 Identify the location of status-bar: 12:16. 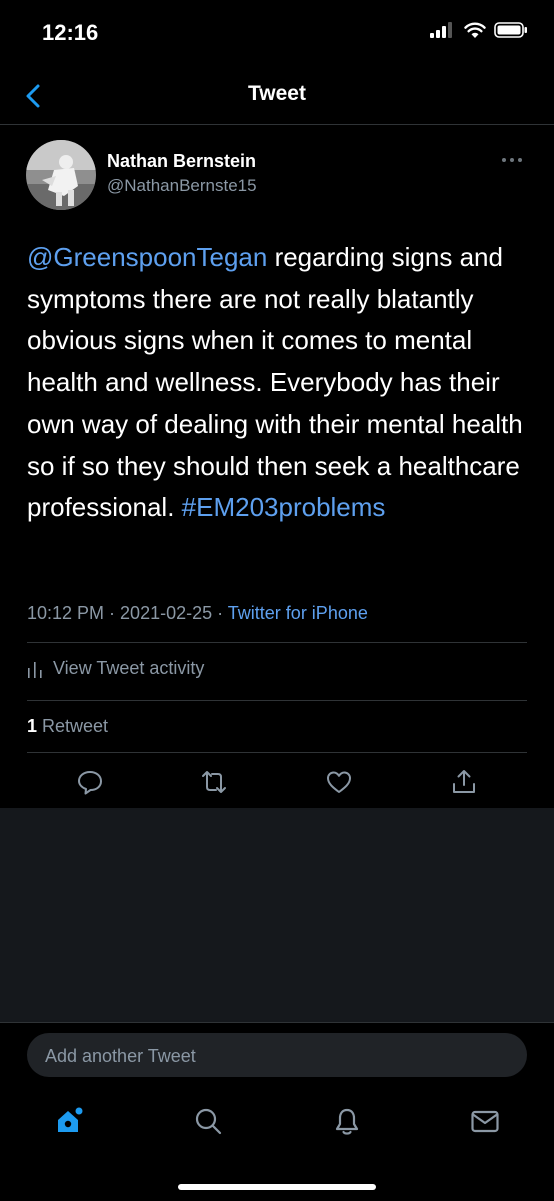
(277, 34).